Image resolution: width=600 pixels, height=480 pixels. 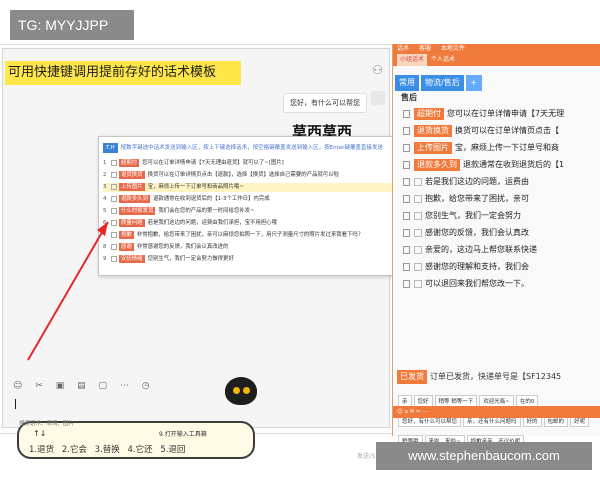 I want to click on panel-tabs: 话术 客服 本地文件, so click(x=435, y=49).